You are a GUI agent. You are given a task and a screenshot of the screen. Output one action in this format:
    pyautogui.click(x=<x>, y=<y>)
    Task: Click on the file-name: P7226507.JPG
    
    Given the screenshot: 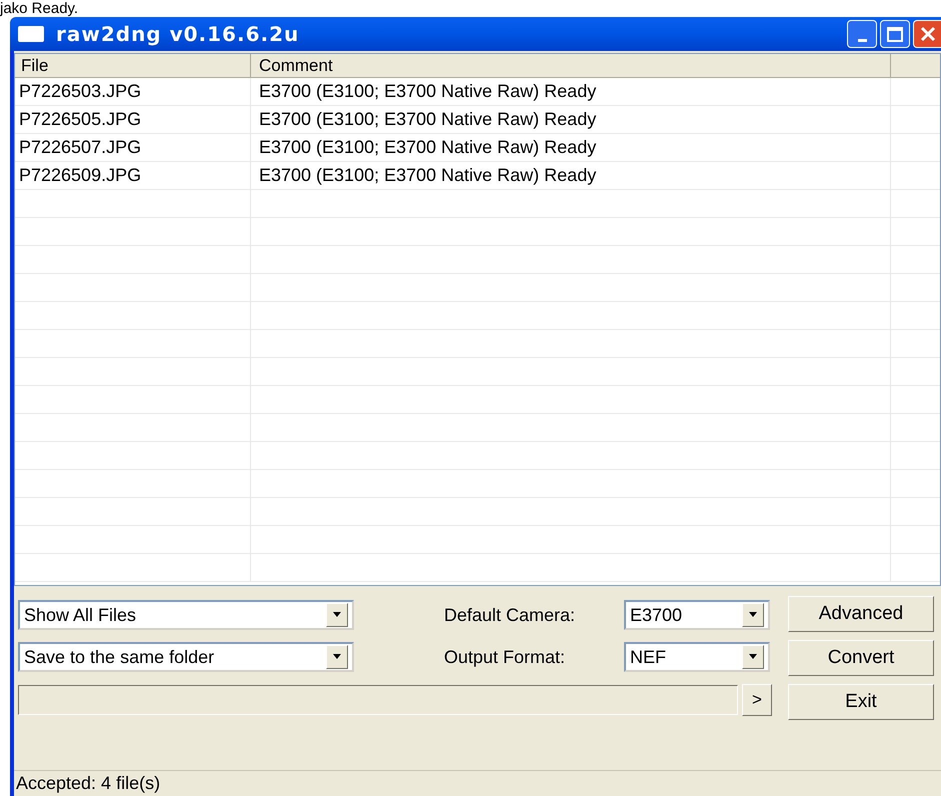 What is the action you would take?
    pyautogui.click(x=133, y=147)
    